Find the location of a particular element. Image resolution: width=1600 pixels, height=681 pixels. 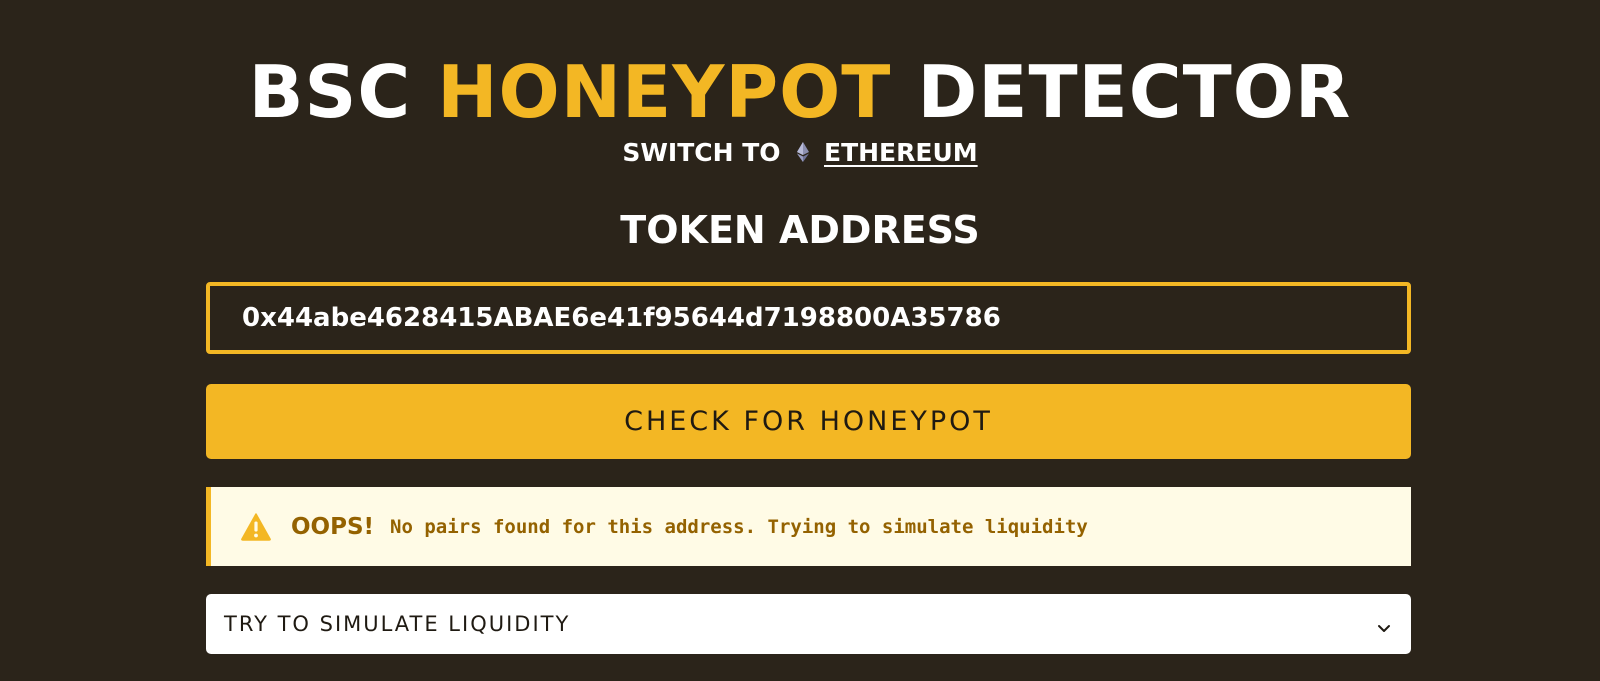

page-title: BSC HONEYPOT DETECTOR is located at coordinates (800, 92).